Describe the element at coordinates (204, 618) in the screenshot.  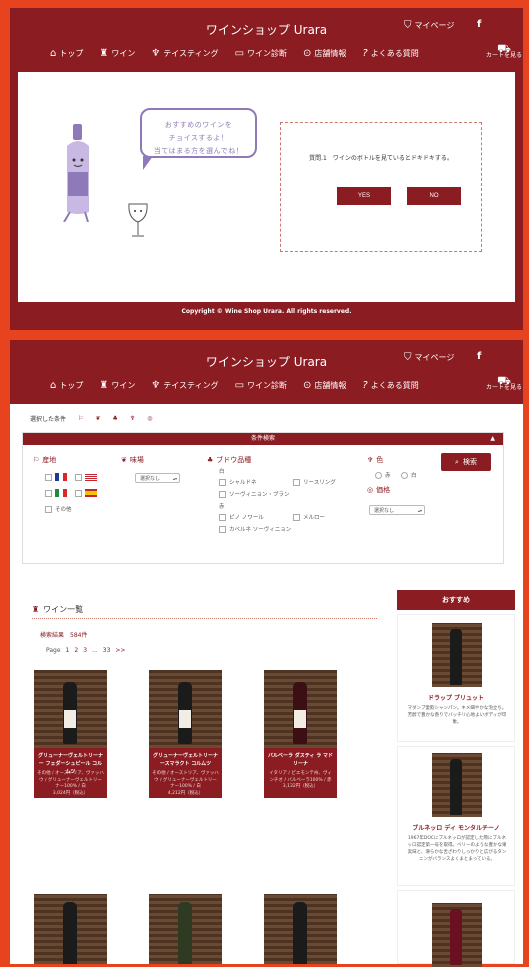
I see `divider` at that location.